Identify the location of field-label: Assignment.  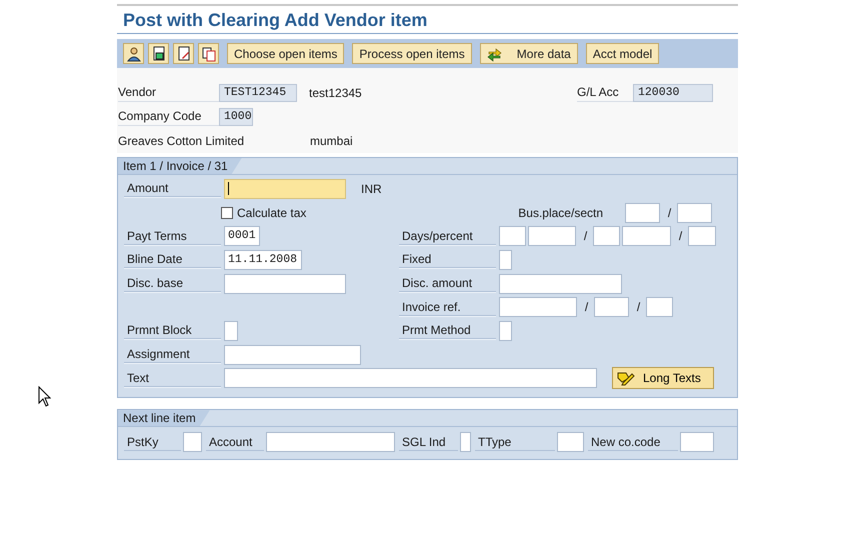
(172, 355).